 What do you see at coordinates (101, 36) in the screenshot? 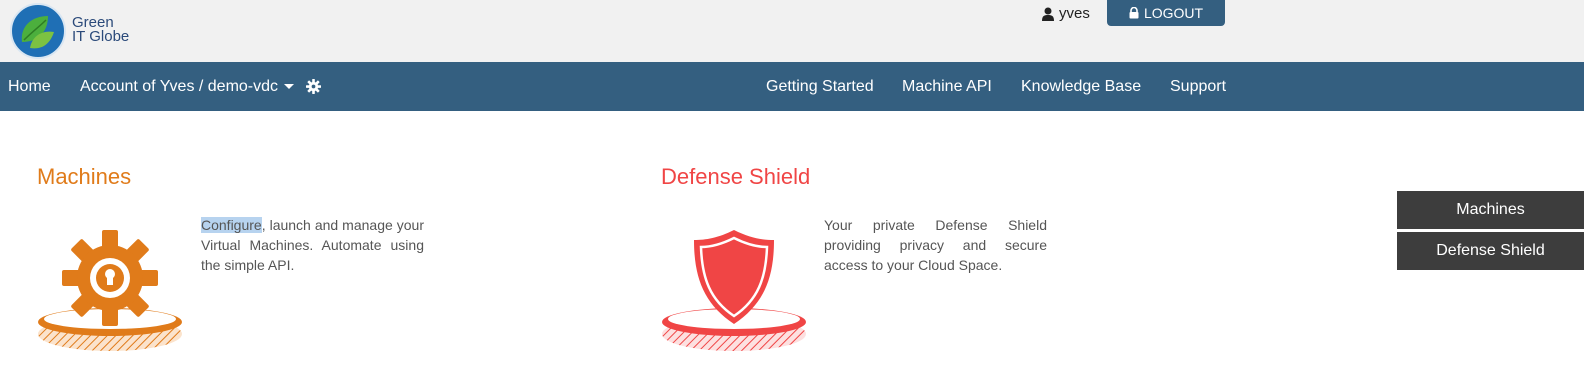
I see `brand-line2: IT Globe` at bounding box center [101, 36].